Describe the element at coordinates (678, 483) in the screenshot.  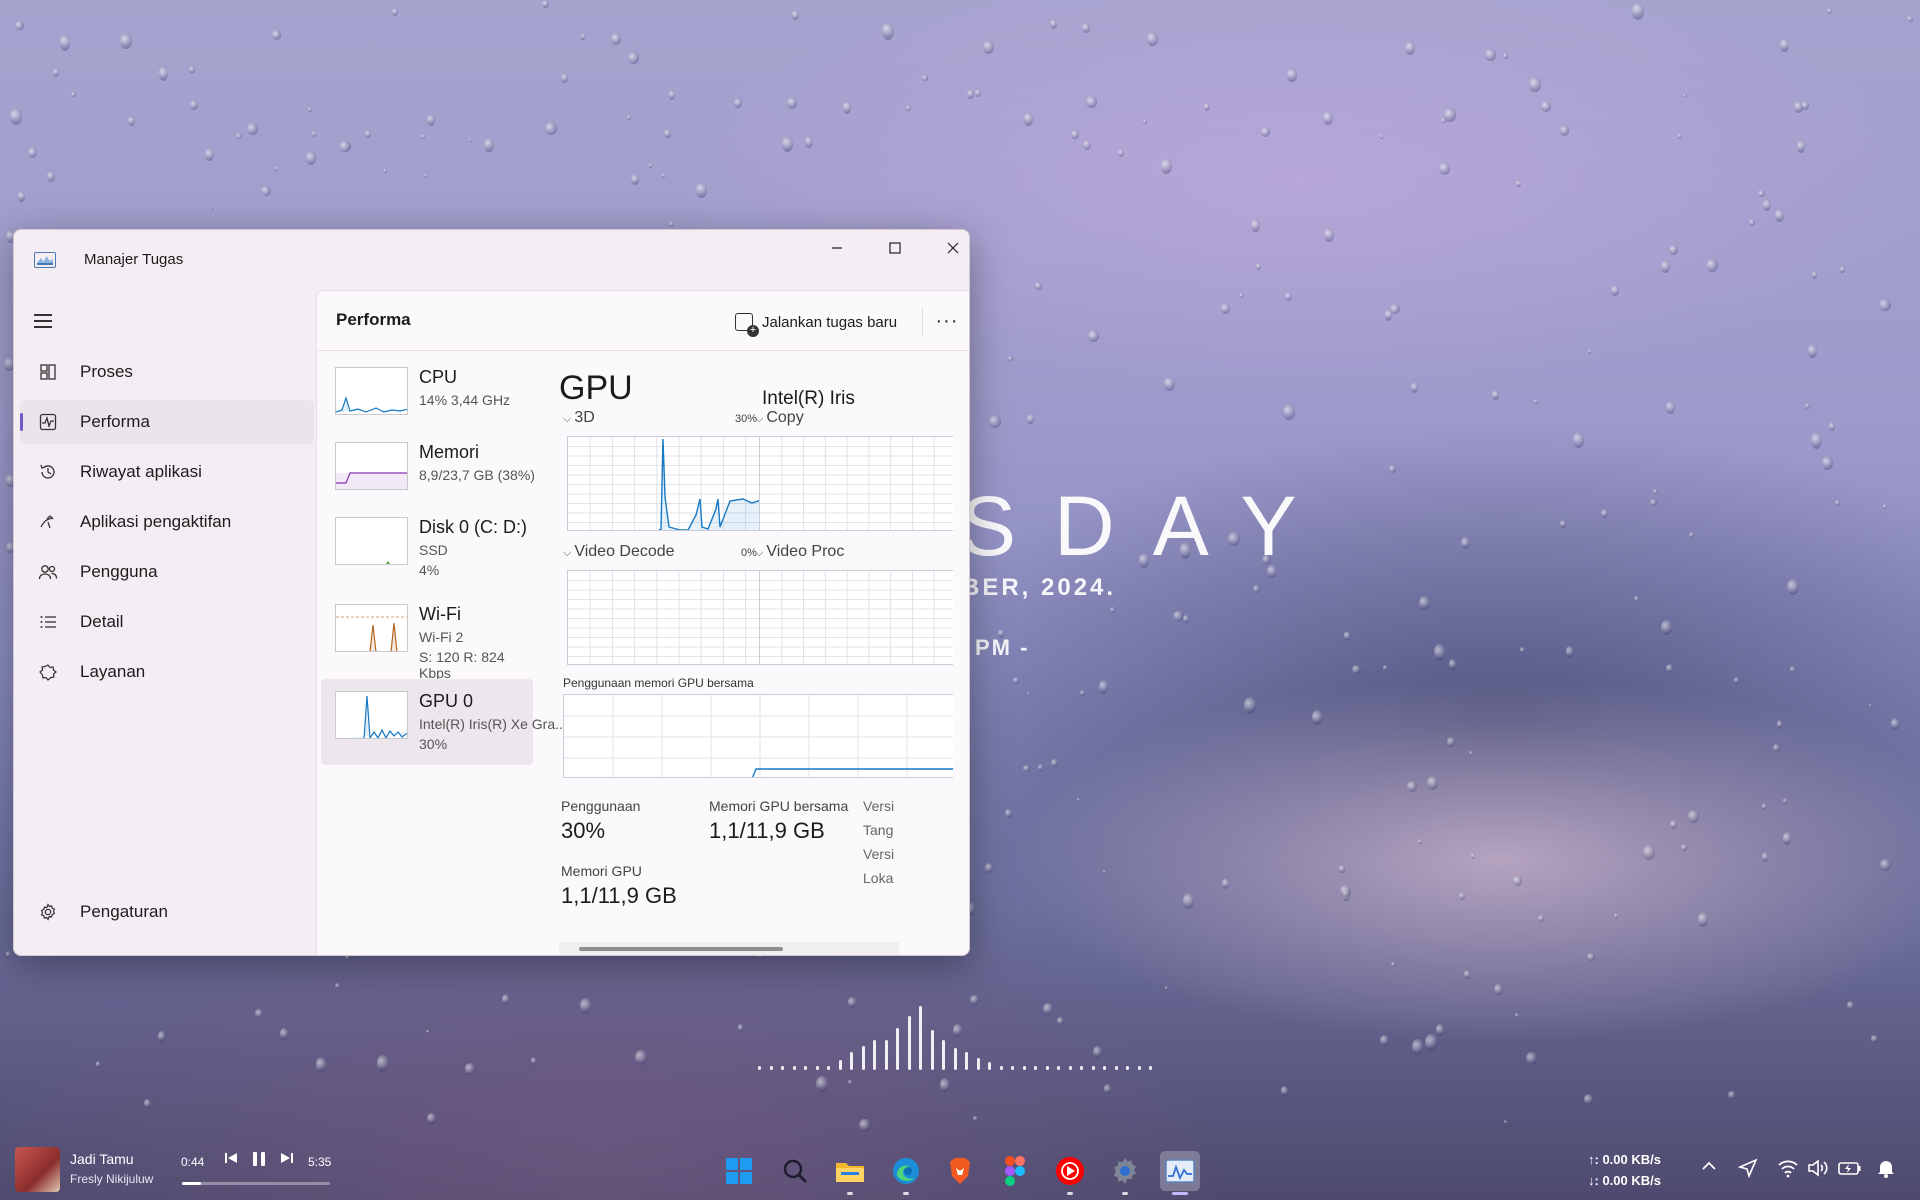
I see `graph-3d` at that location.